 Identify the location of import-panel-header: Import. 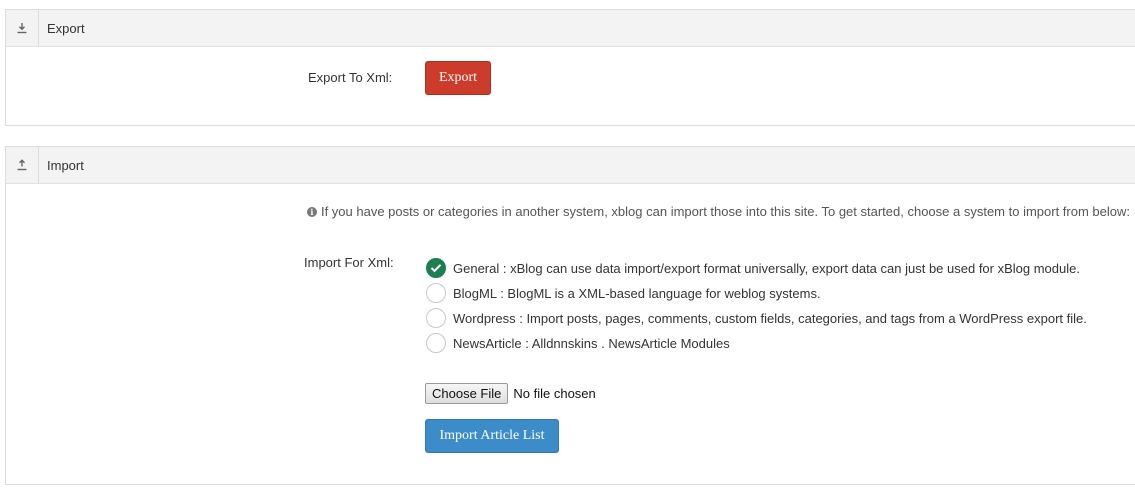
(570, 165).